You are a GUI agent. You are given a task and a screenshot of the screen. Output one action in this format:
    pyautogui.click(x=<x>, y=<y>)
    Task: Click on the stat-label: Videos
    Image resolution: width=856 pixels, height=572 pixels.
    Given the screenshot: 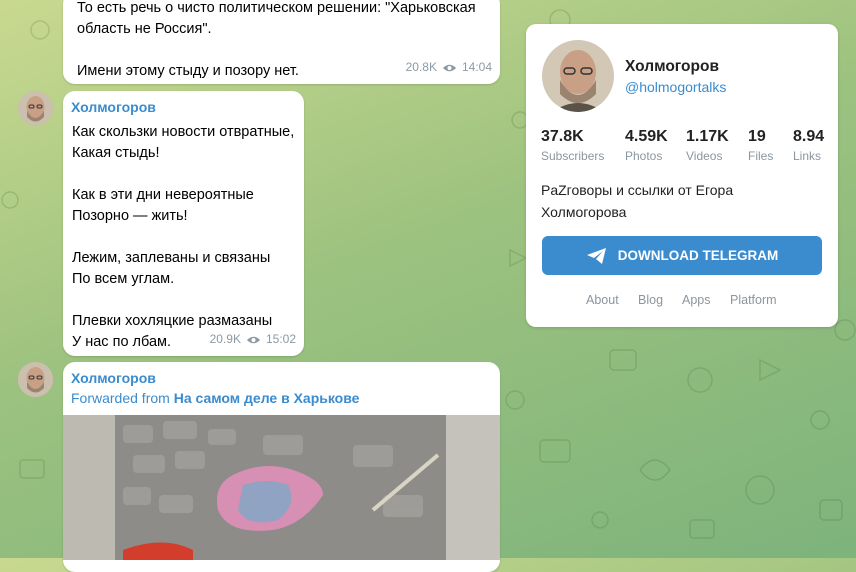 What is the action you would take?
    pyautogui.click(x=704, y=156)
    